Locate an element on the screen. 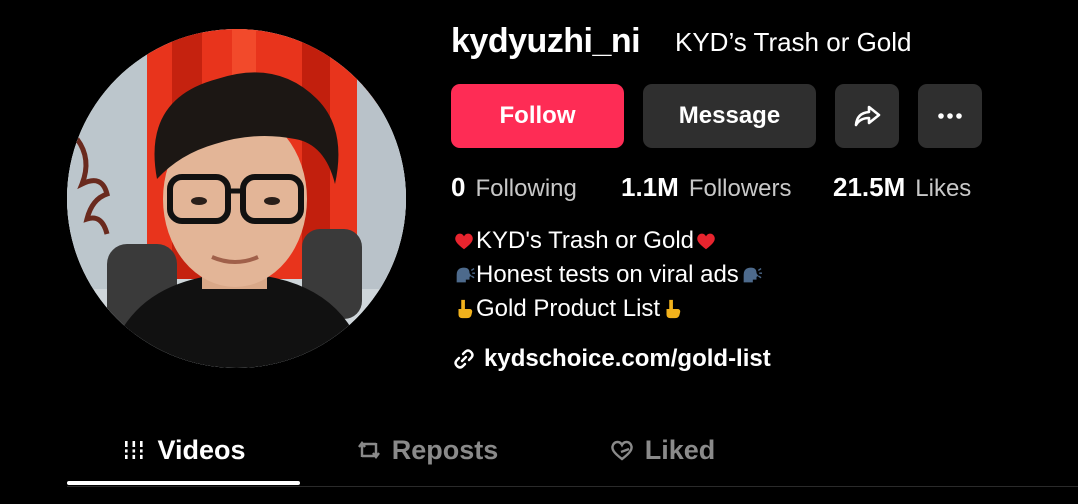 This screenshot has width=1078, height=504. tab-reposts-label: Reposts is located at coordinates (445, 449).